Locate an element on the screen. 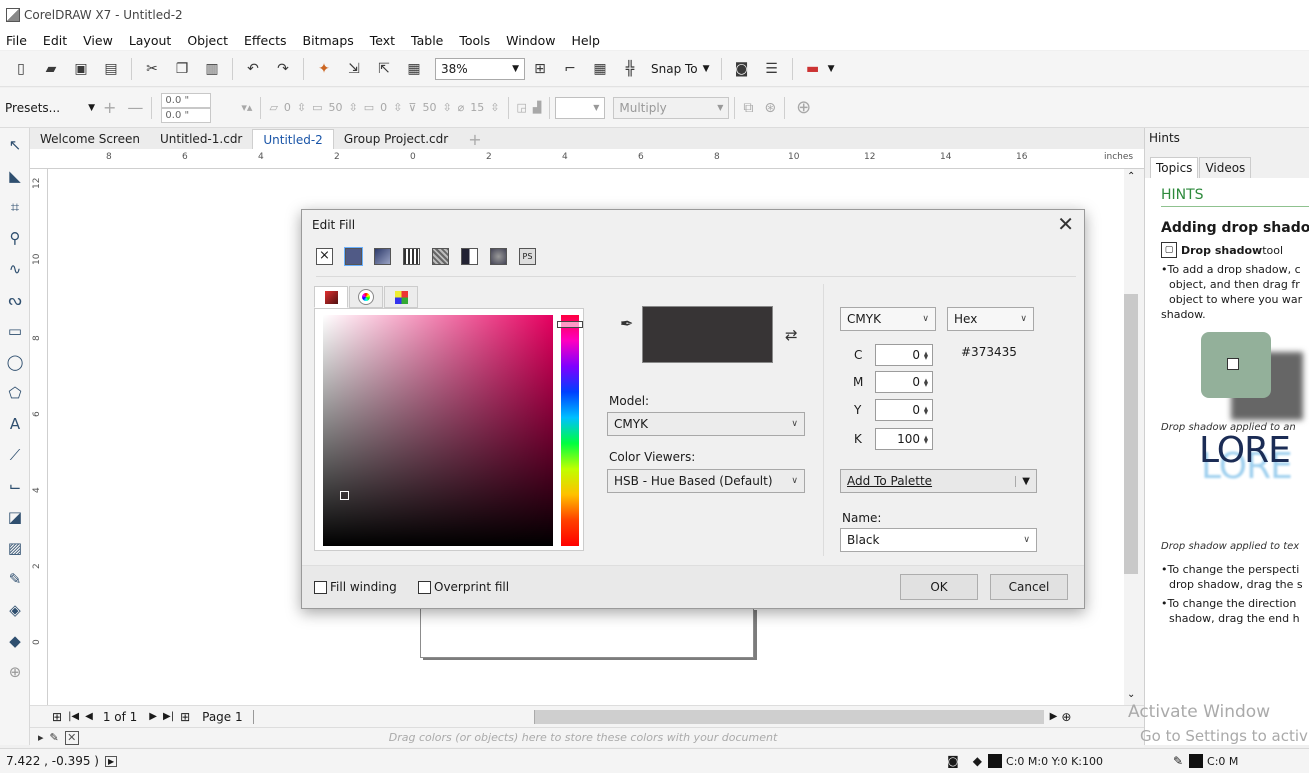 This screenshot has width=1309, height=773. two-color-pattern-icon is located at coordinates (469, 256).